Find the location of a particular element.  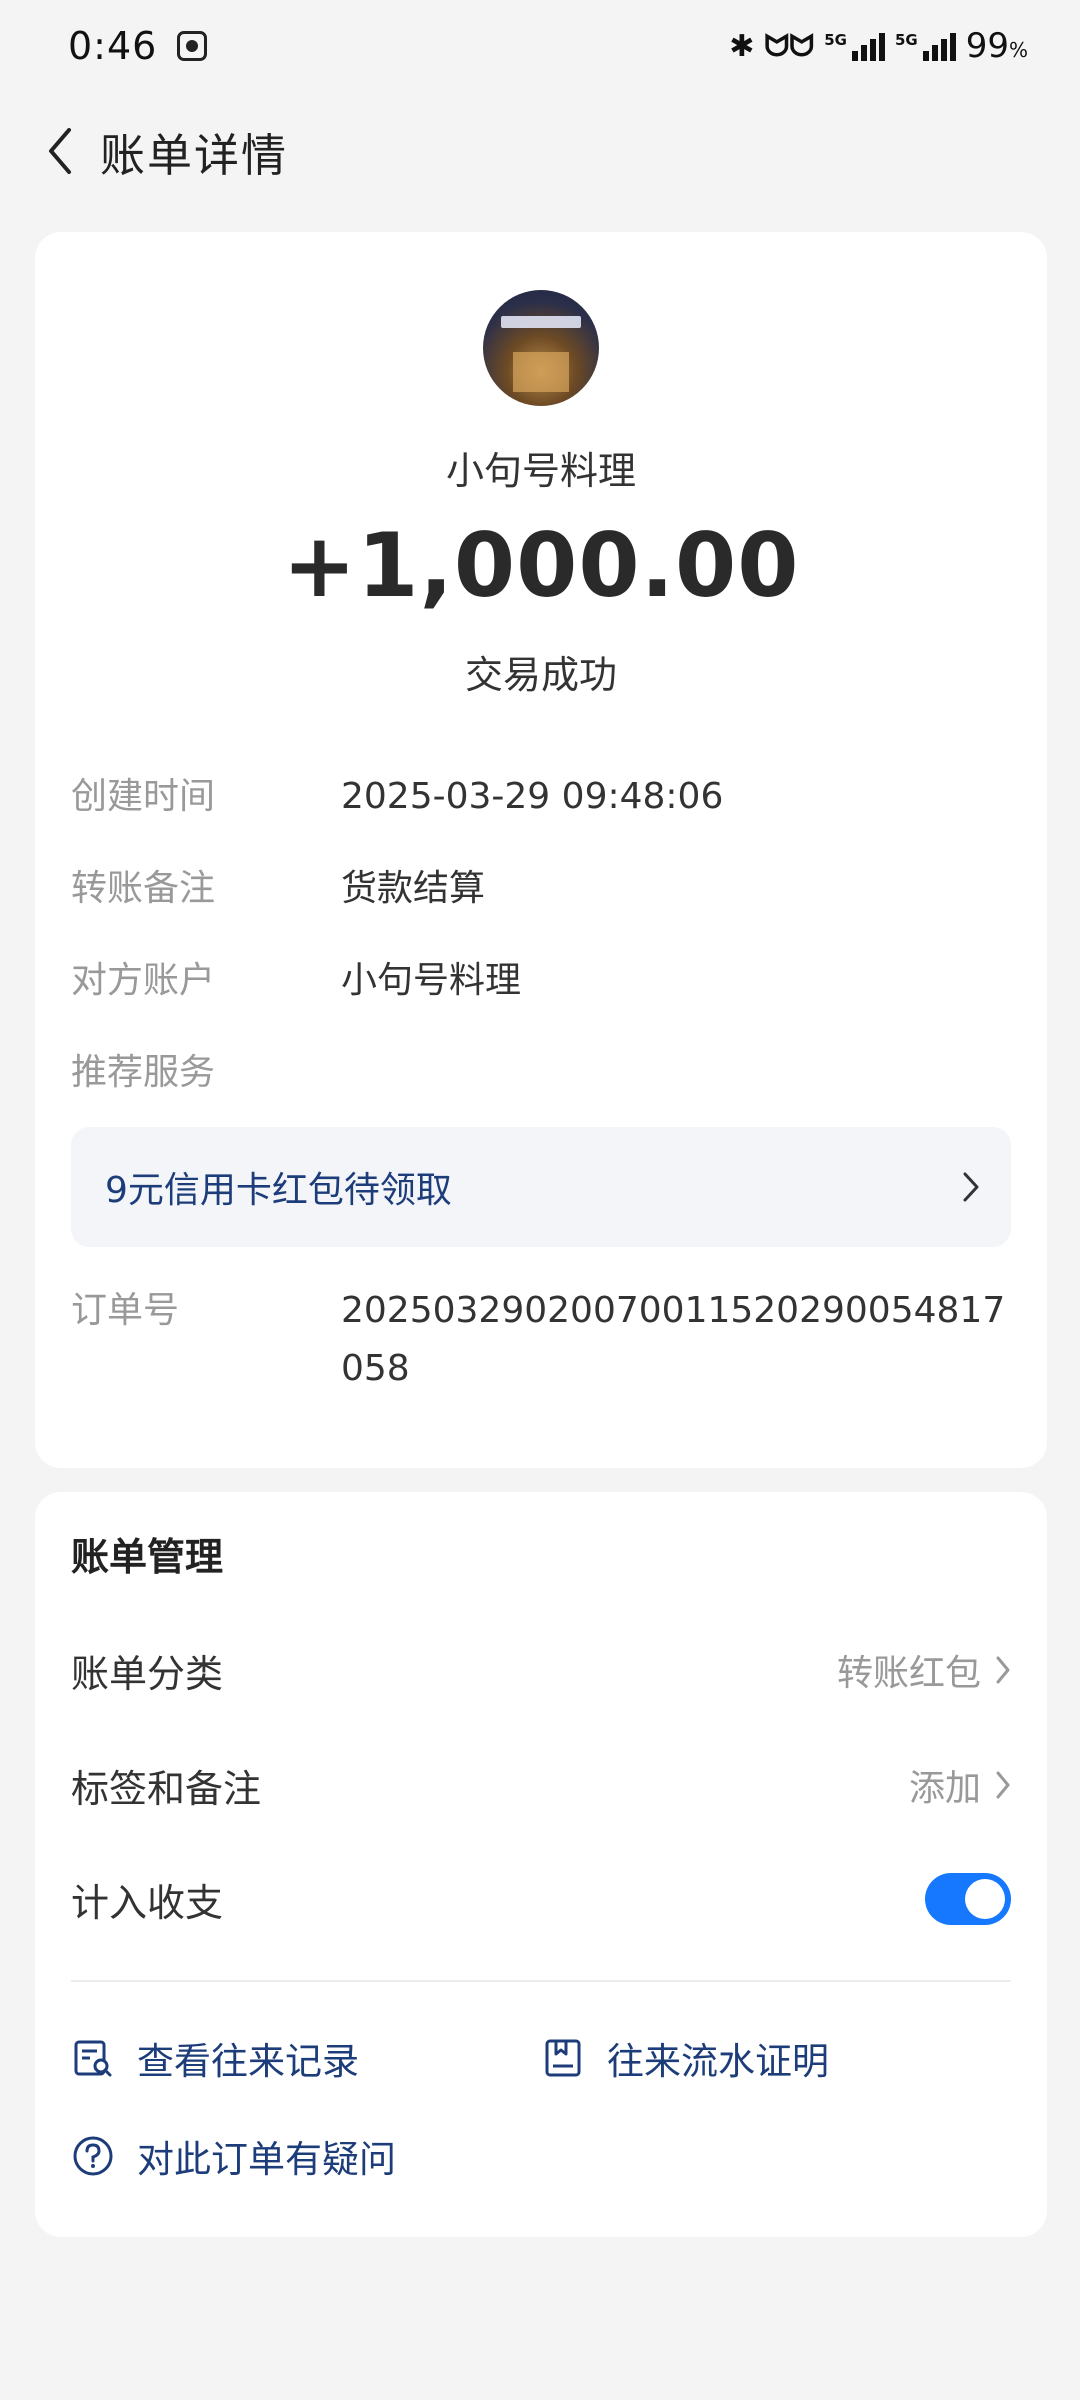

back-button is located at coordinates (60, 151).